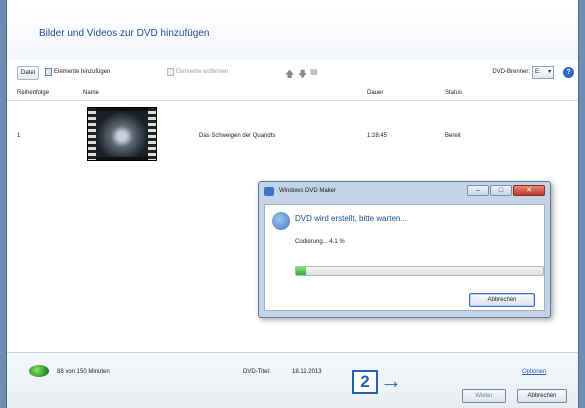 This screenshot has width=585, height=408. What do you see at coordinates (308, 191) in the screenshot?
I see `dialog-title: Windows DVD Maker` at bounding box center [308, 191].